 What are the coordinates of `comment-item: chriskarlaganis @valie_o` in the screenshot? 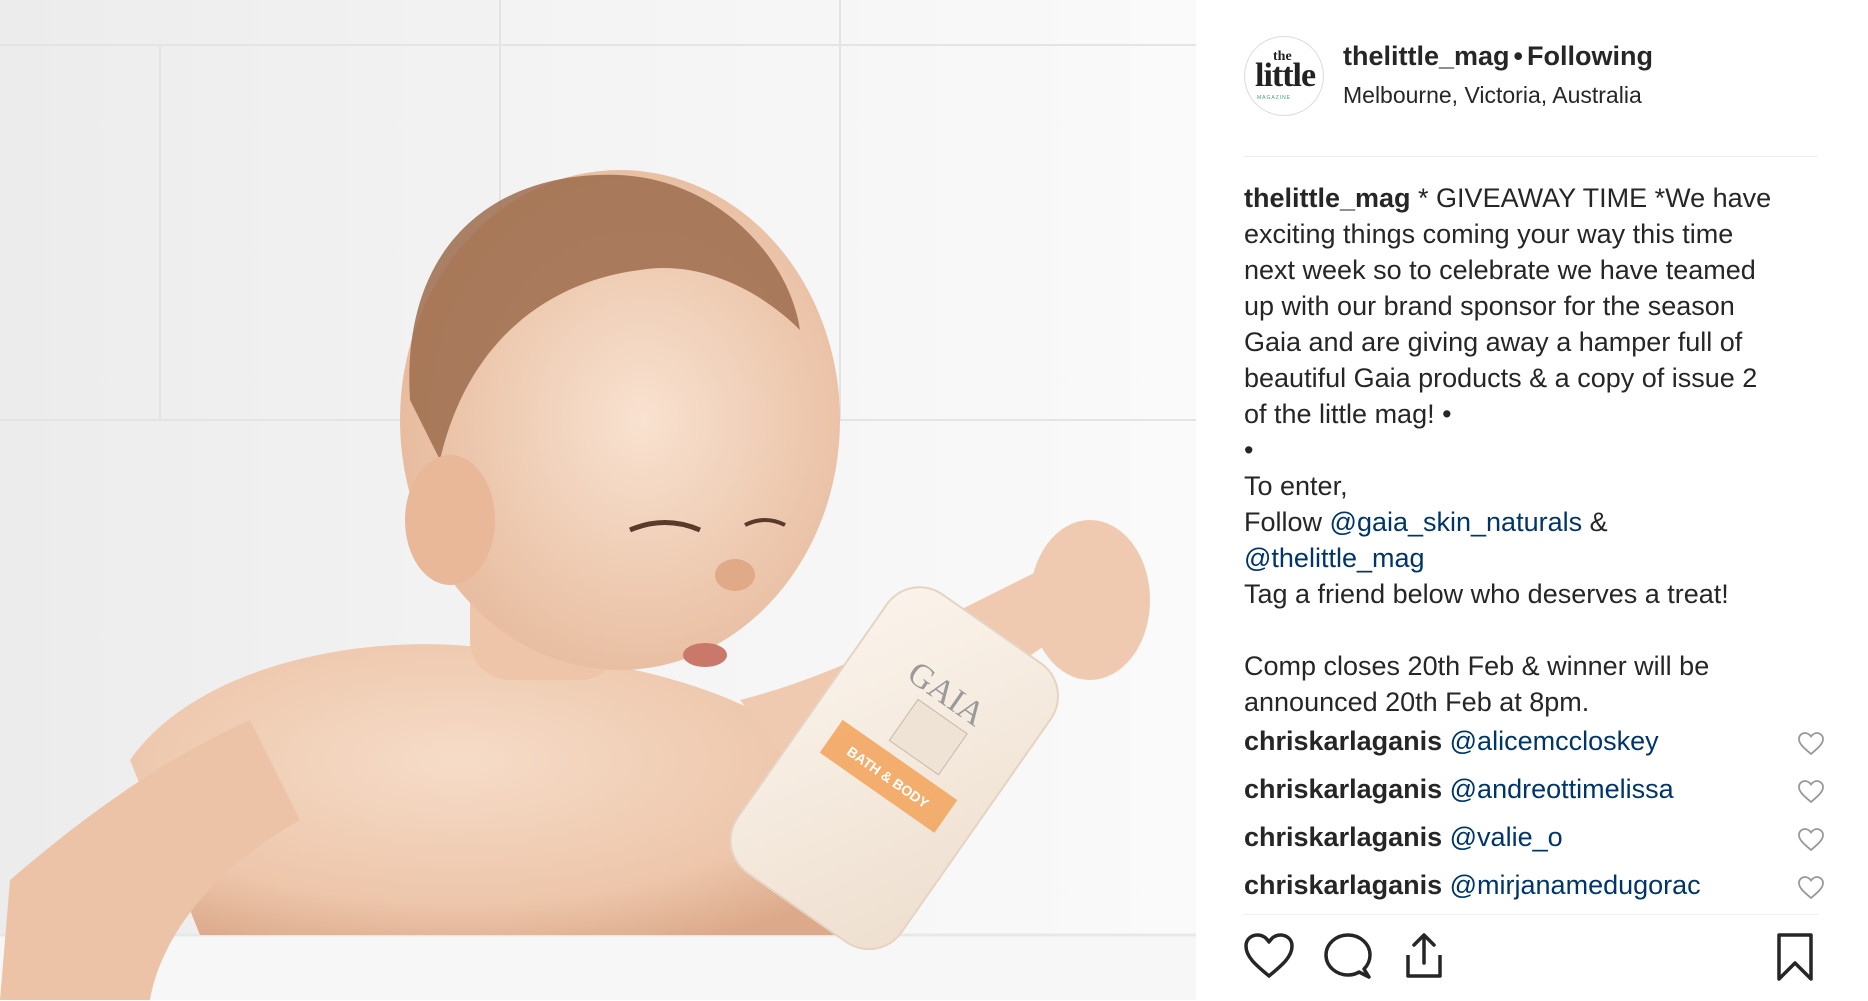 It's located at (1534, 846).